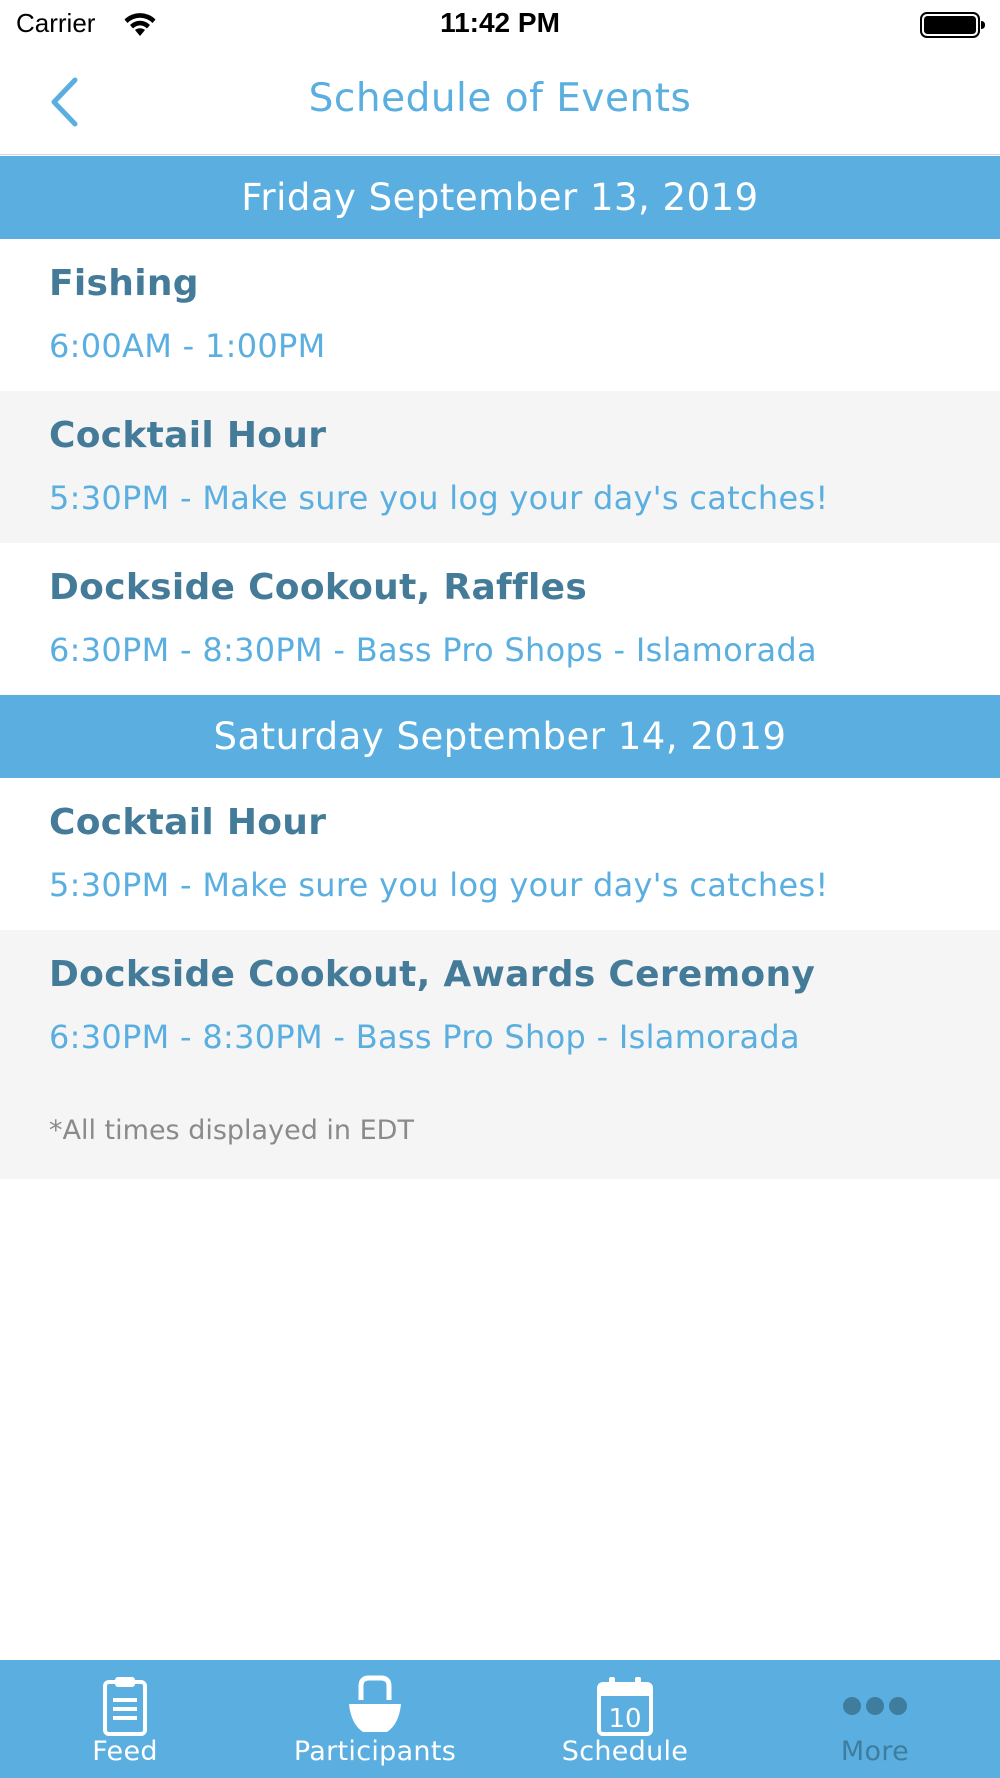 This screenshot has height=1778, width=1000. Describe the element at coordinates (952, 25) in the screenshot. I see `battery-icon` at that location.